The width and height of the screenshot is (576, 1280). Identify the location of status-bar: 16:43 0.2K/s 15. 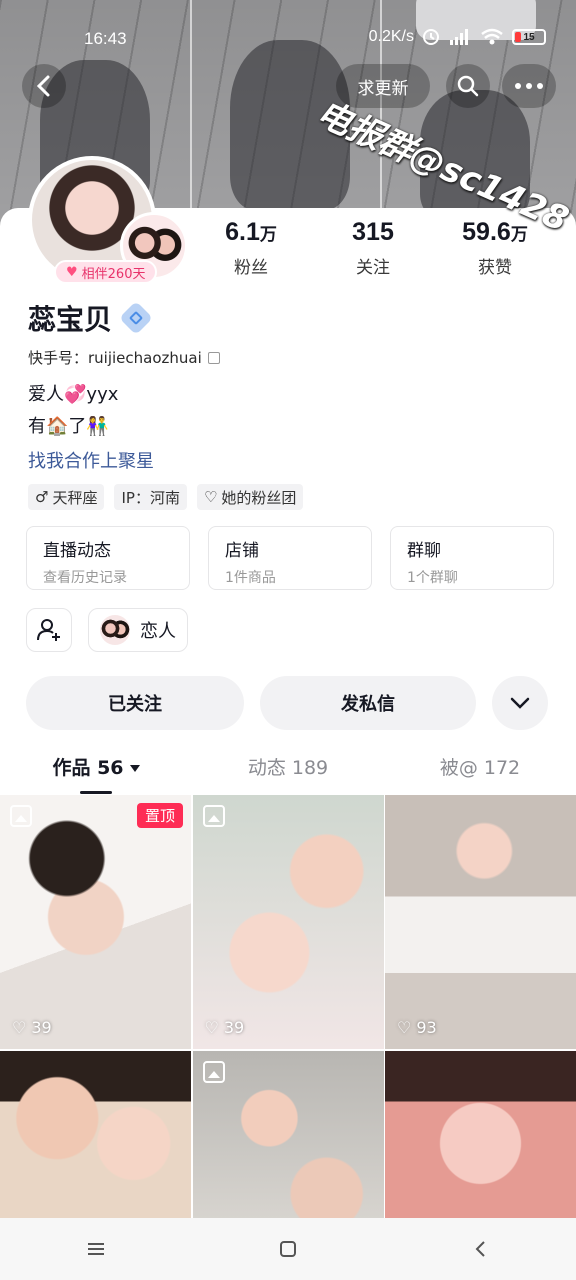
(288, 38).